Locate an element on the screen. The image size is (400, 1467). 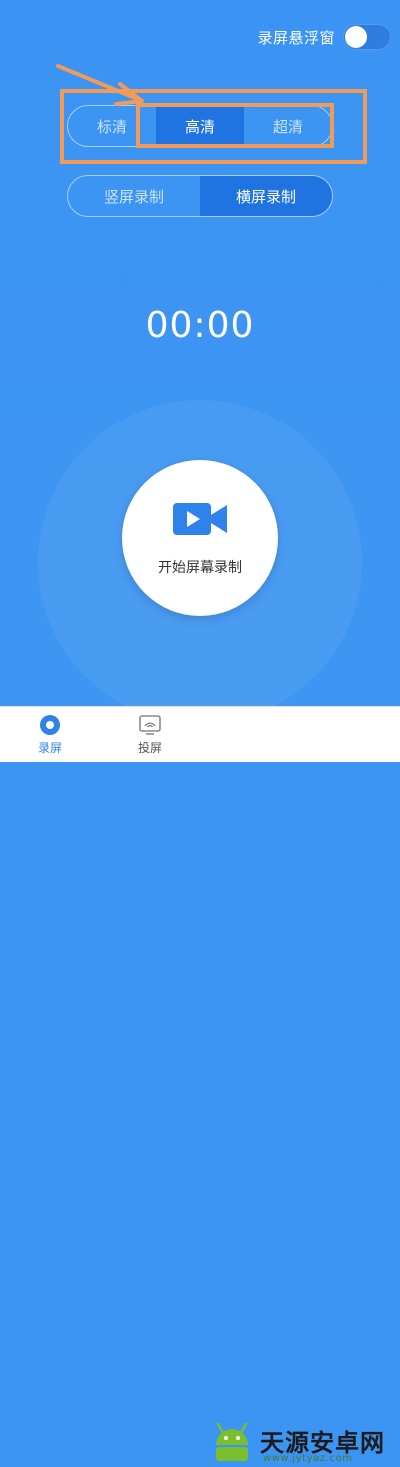
switch-knob is located at coordinates (356, 37).